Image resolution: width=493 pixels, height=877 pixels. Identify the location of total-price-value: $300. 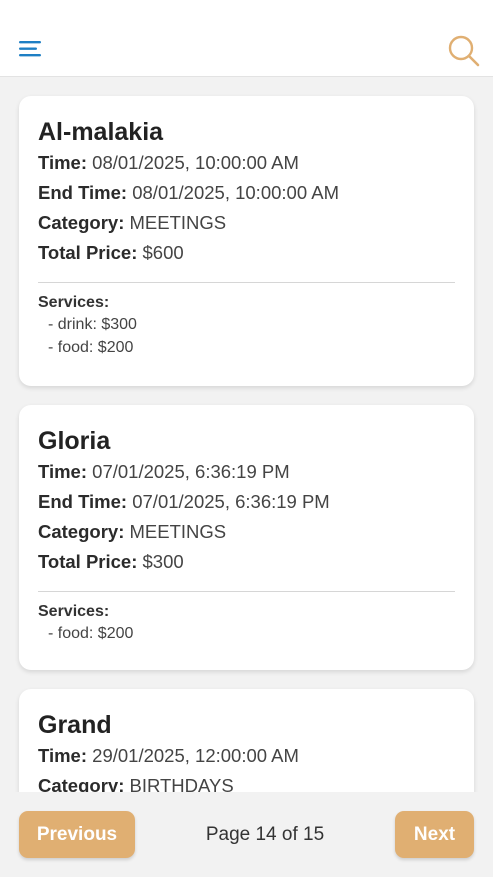
(163, 561).